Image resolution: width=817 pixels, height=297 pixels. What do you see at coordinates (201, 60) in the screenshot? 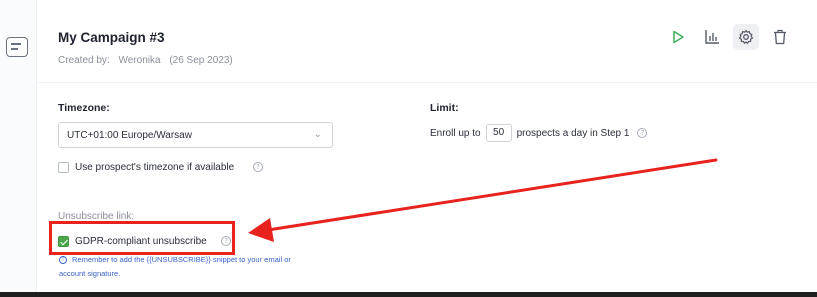
I see `created-date: (26 Sep 2023)` at bounding box center [201, 60].